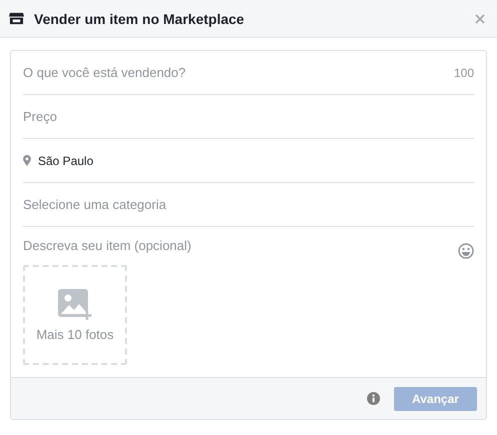 The width and height of the screenshot is (497, 435). Describe the element at coordinates (140, 18) in the screenshot. I see `window-title: Vender um item no Marketplace` at that location.